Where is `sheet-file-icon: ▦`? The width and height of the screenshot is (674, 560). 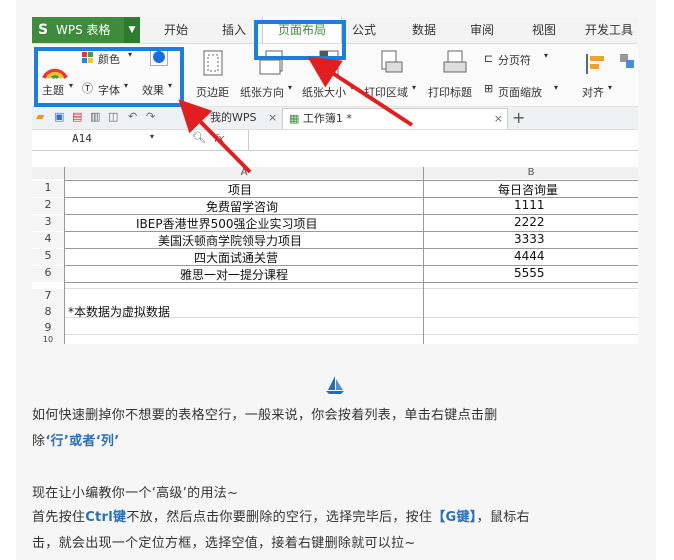 sheet-file-icon: ▦ is located at coordinates (294, 118).